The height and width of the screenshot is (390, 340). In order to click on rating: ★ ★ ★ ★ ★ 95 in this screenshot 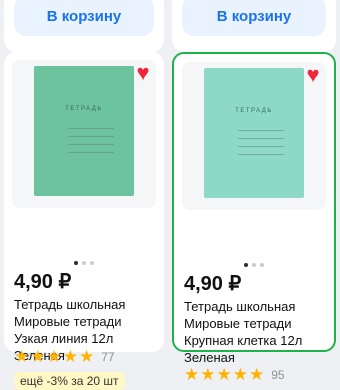, I will do `click(234, 374)`.